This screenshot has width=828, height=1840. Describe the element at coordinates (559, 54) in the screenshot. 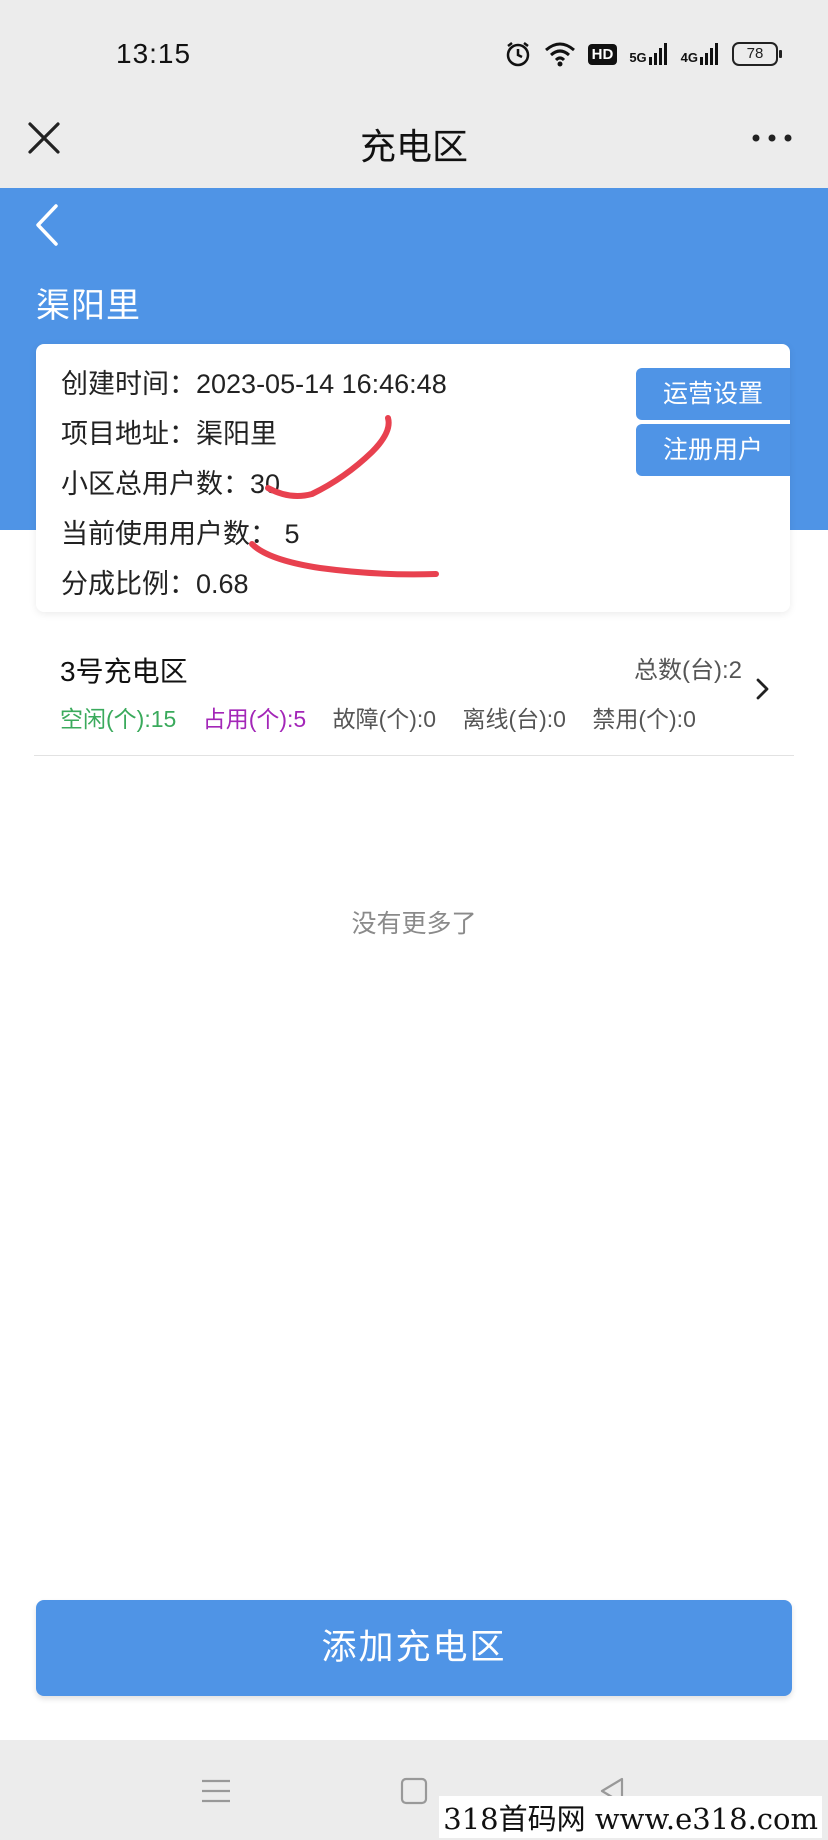

I see `wifi-icon` at that location.